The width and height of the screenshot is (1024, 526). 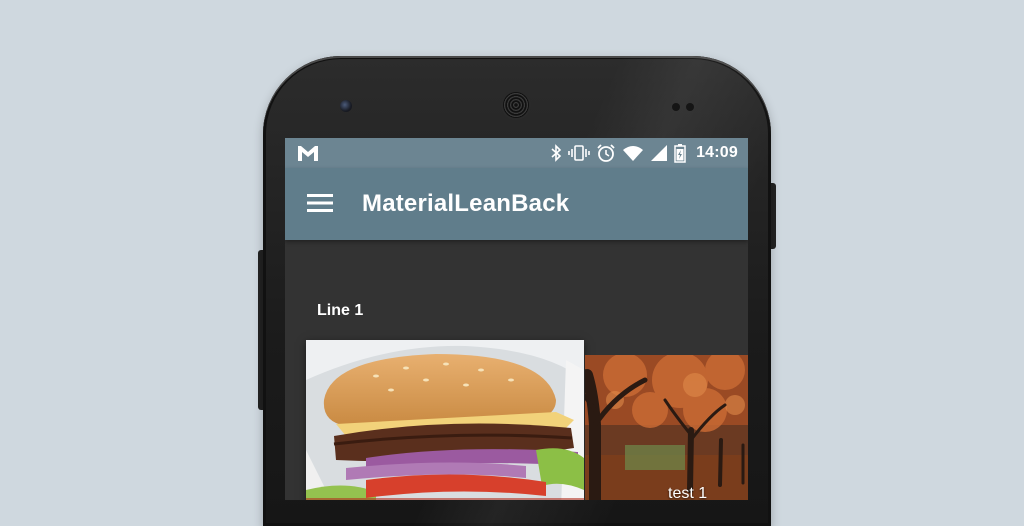 What do you see at coordinates (687, 104) in the screenshot?
I see `proximity-sensors` at bounding box center [687, 104].